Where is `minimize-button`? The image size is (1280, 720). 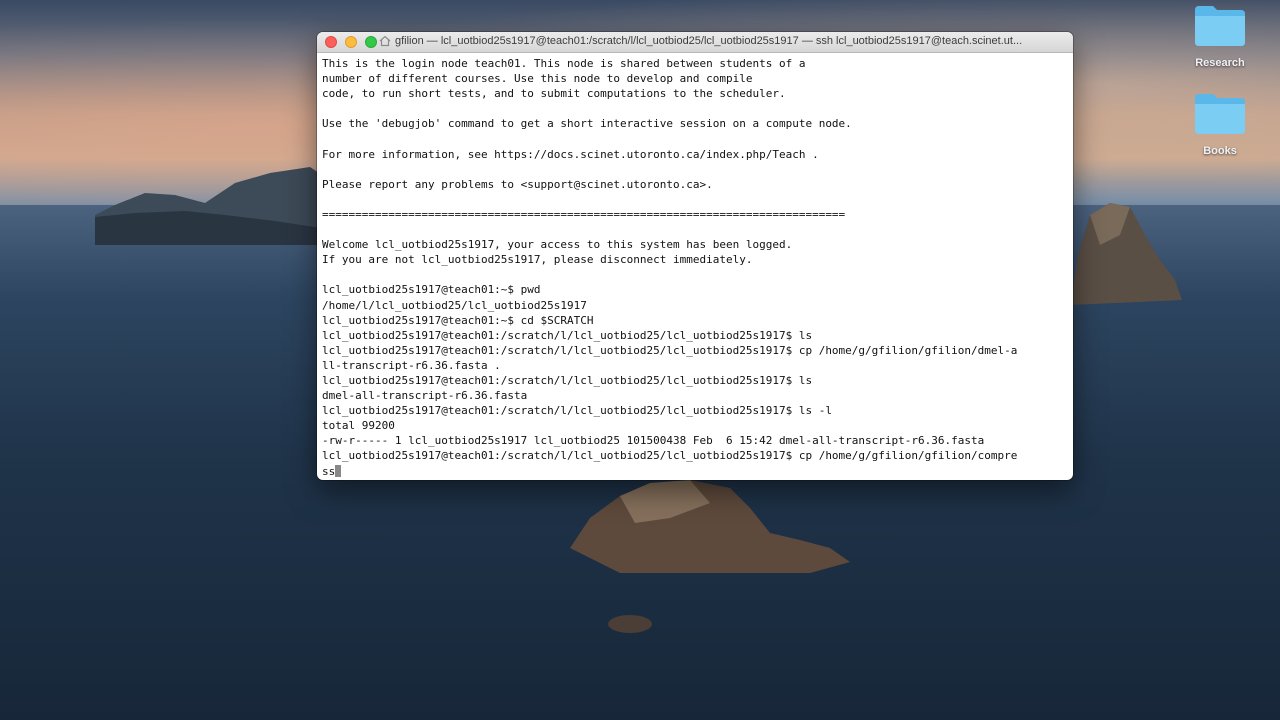 minimize-button is located at coordinates (351, 42).